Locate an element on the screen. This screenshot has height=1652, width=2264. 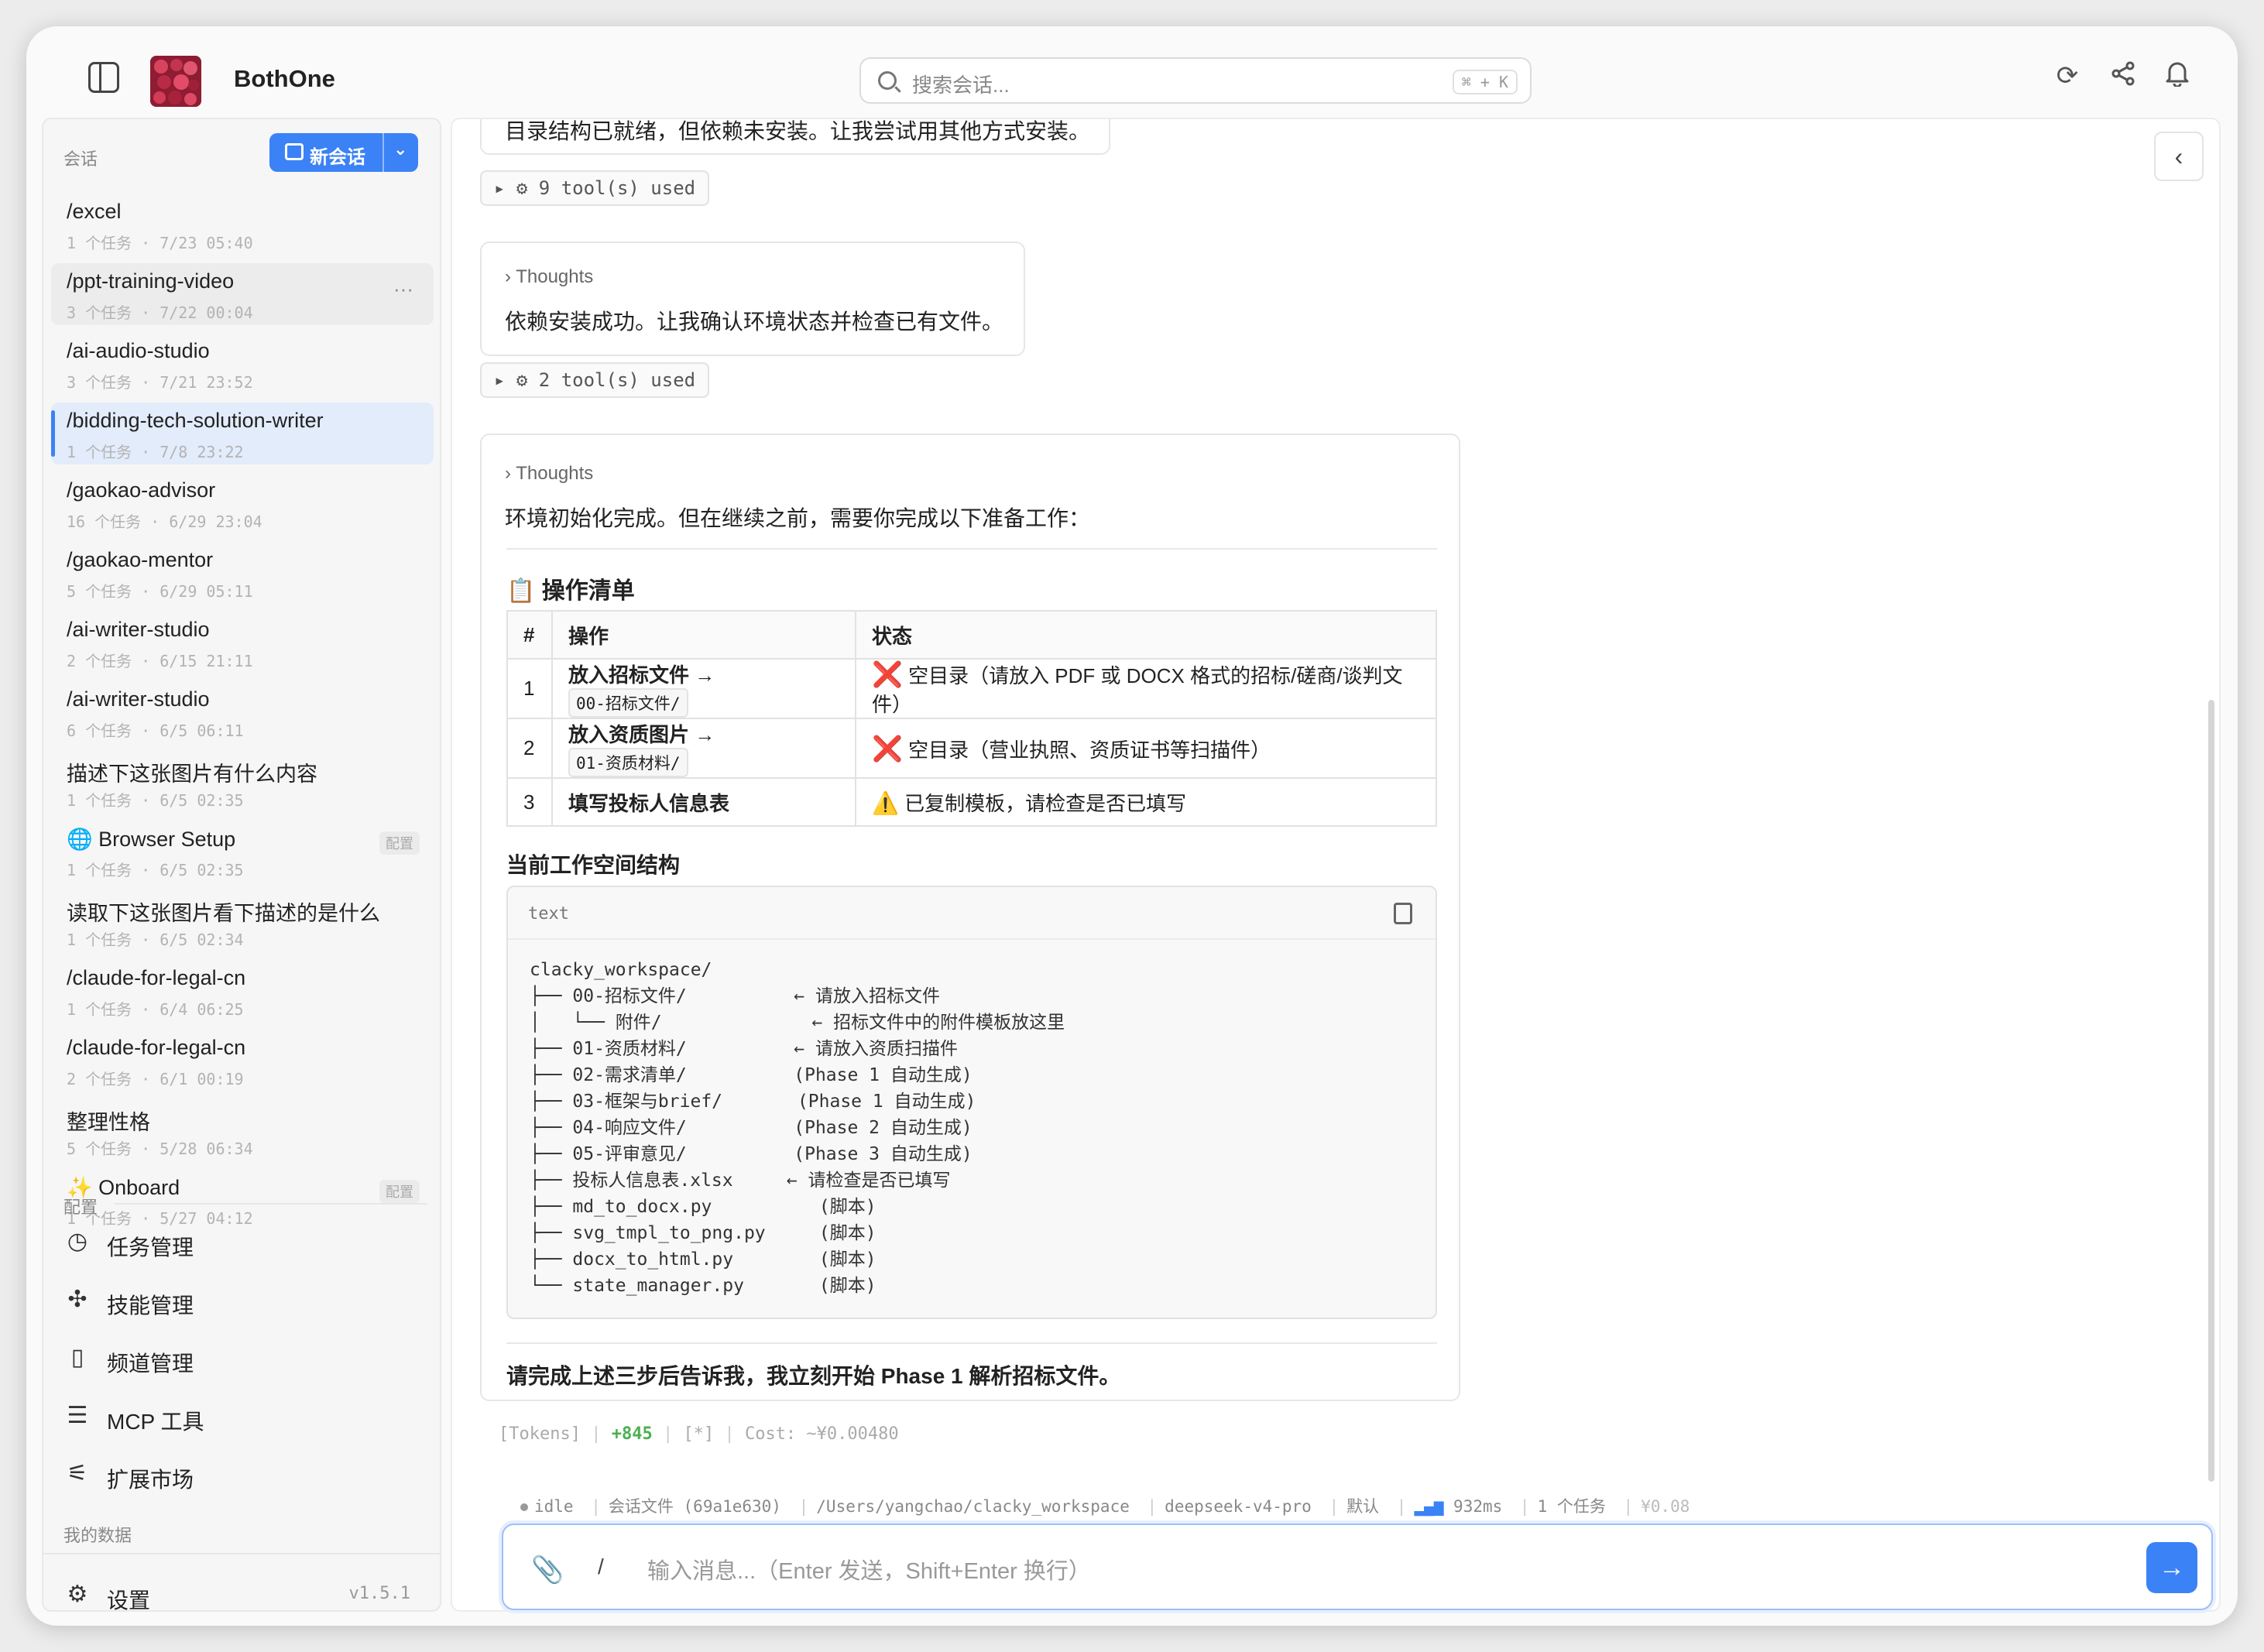
session-meta: 5 个任务 · 5/28 06:34 is located at coordinates (160, 1149).